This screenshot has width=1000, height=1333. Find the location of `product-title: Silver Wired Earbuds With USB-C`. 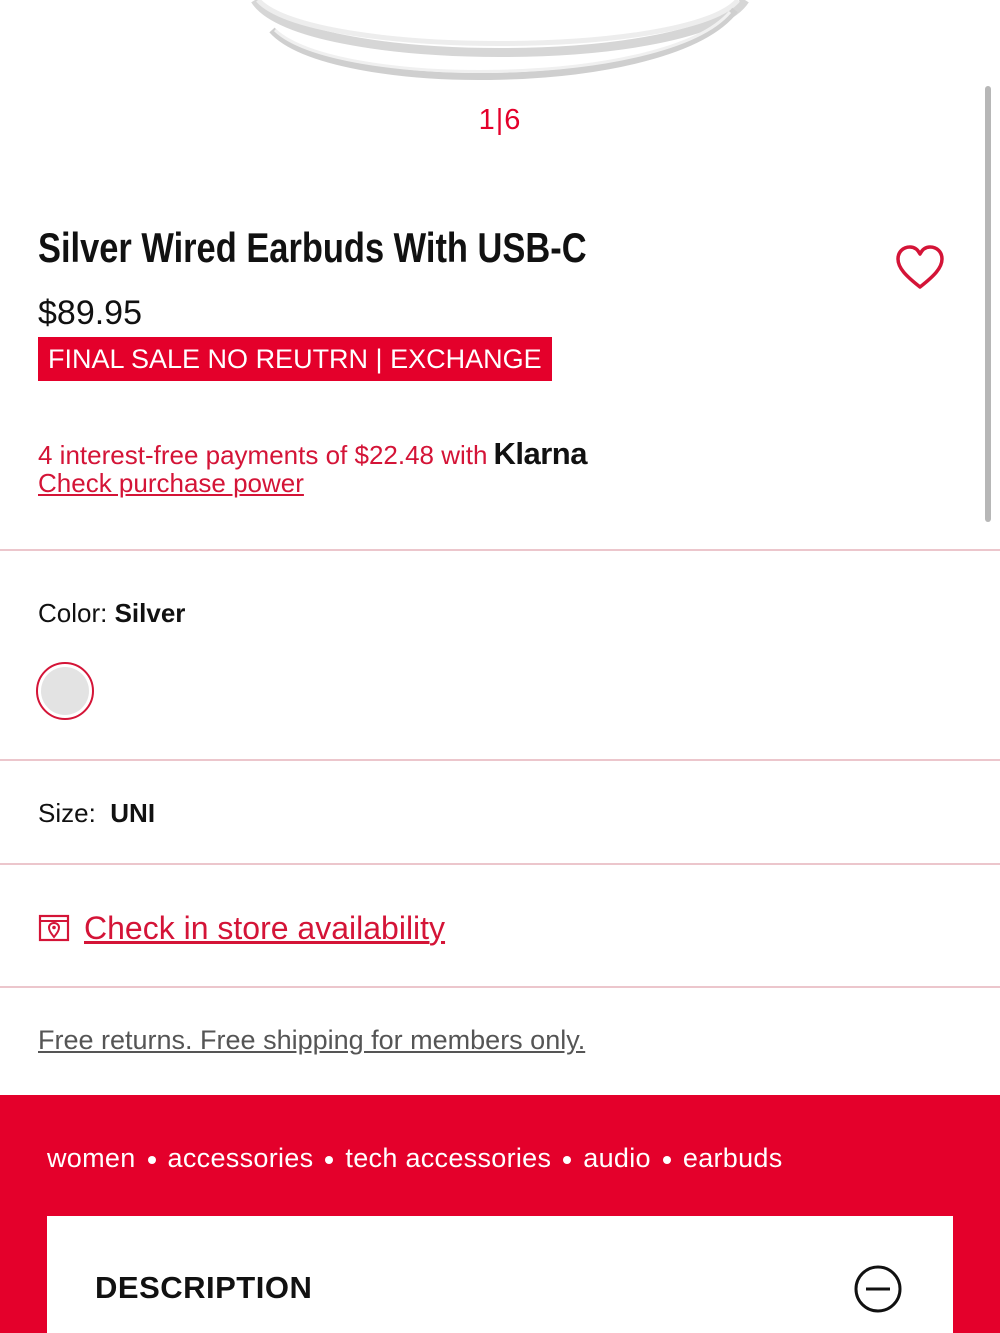

product-title: Silver Wired Earbuds With USB-C is located at coordinates (312, 247).